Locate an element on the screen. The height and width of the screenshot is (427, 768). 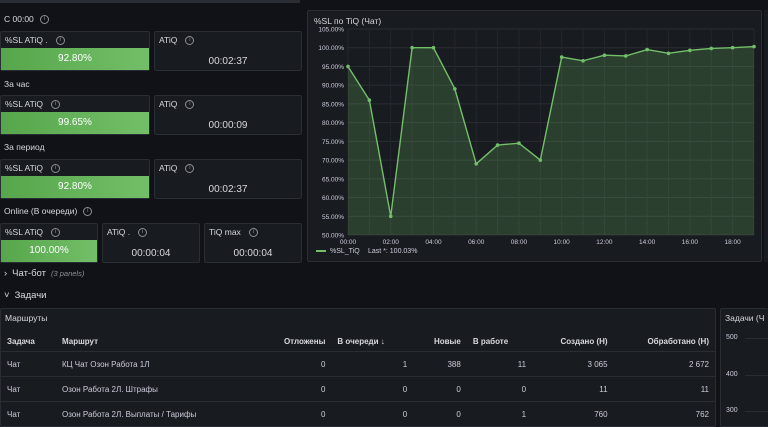
chevron-down-icon: ˅ is located at coordinates (7, 295).